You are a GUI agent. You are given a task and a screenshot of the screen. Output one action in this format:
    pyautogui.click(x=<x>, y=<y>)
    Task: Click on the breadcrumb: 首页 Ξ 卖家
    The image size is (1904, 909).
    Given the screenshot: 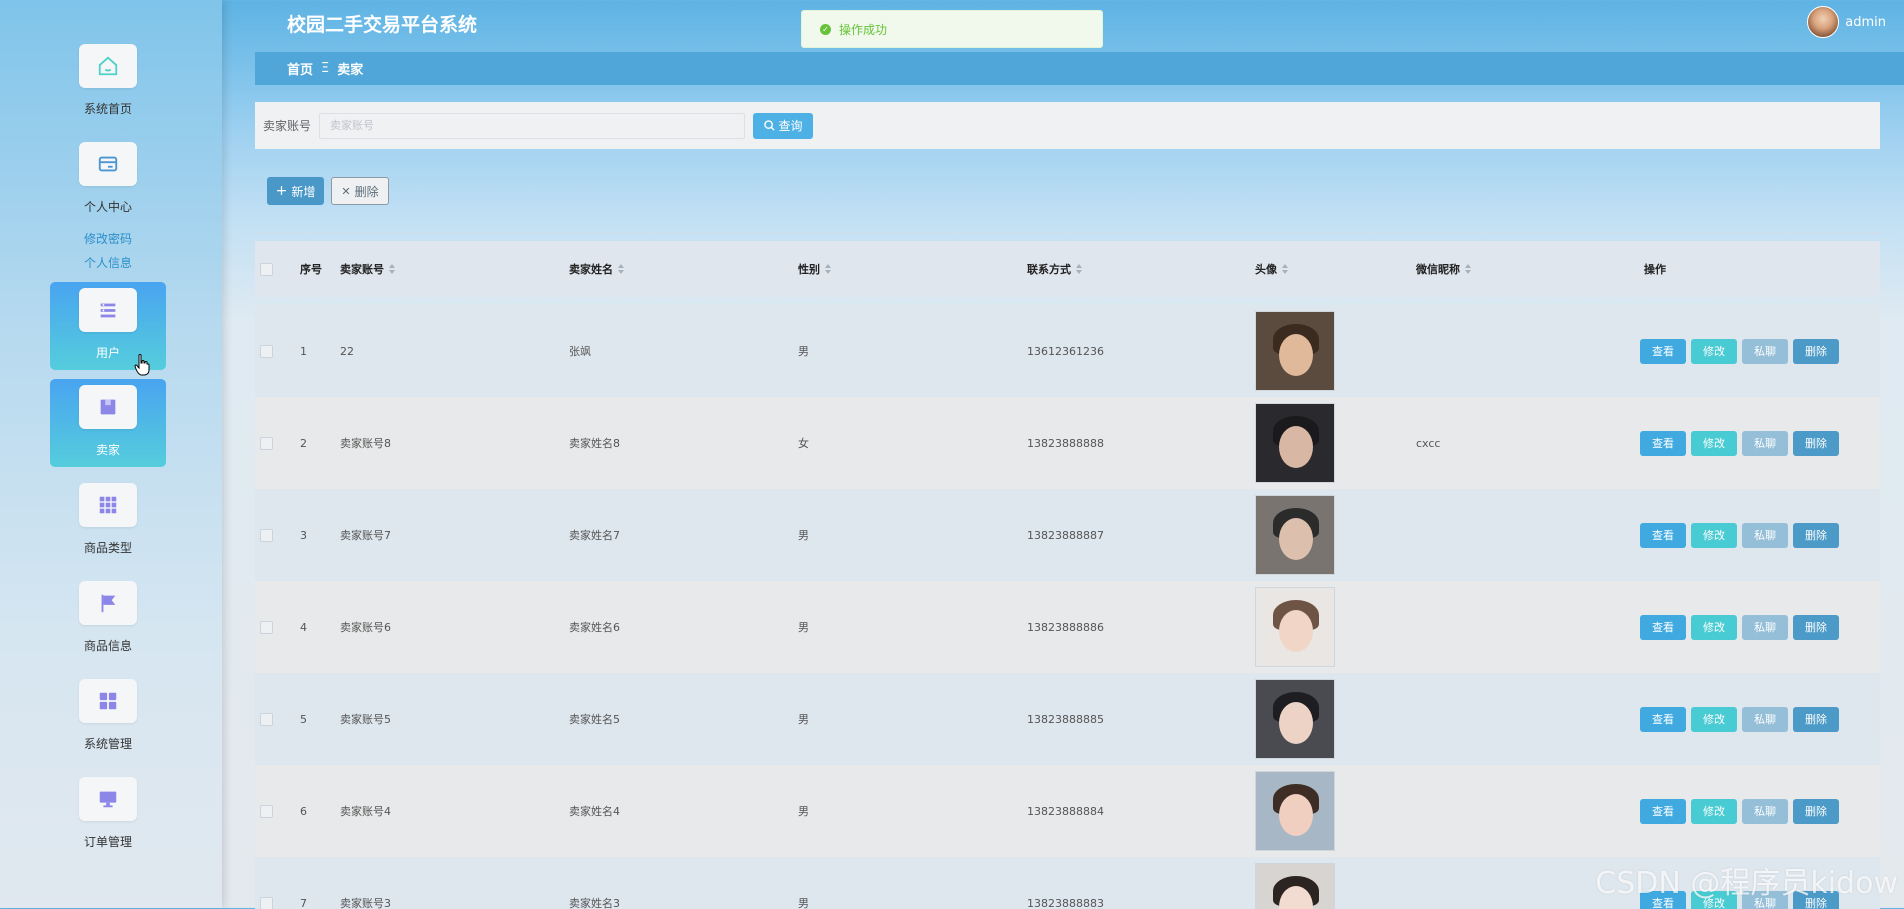 What is the action you would take?
    pyautogui.click(x=1079, y=68)
    